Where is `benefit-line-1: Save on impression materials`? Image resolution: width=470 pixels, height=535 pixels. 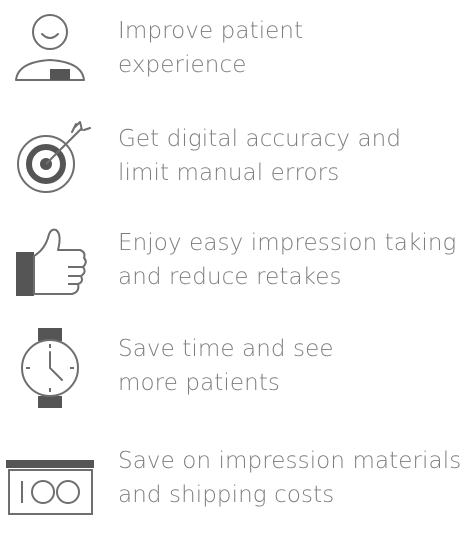
benefit-line-1: Save on impression materials is located at coordinates (290, 461).